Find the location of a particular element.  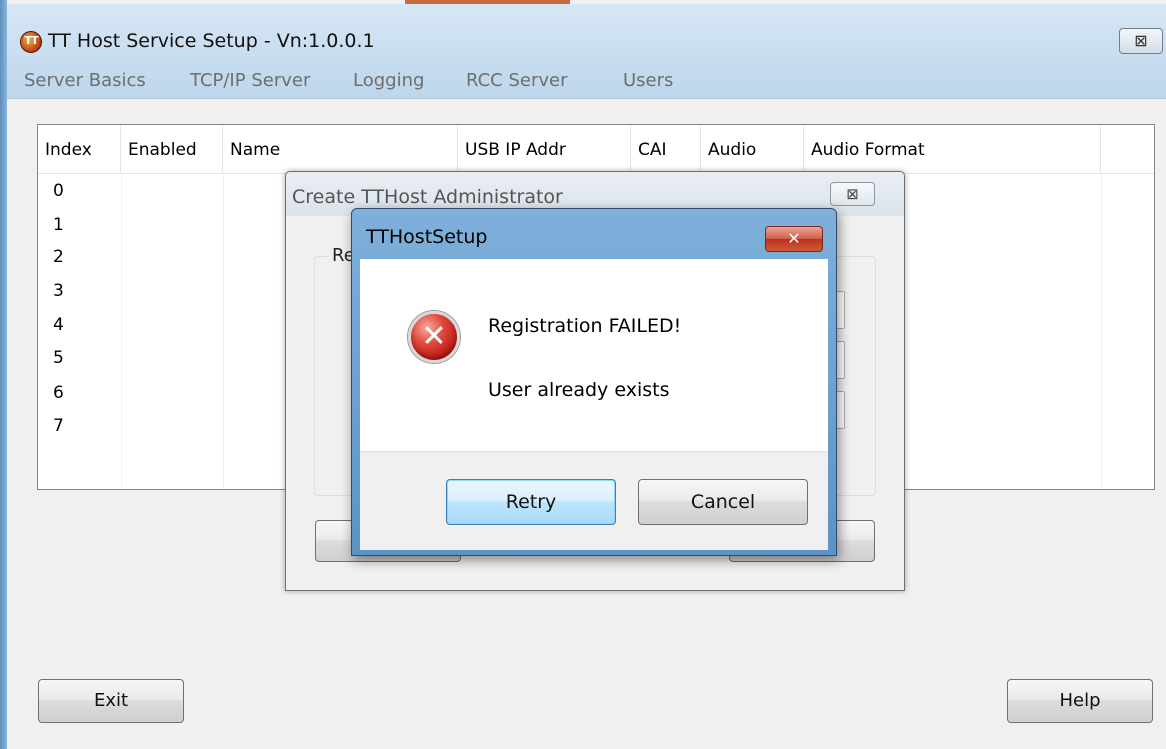

row-index: 0 is located at coordinates (58, 191).